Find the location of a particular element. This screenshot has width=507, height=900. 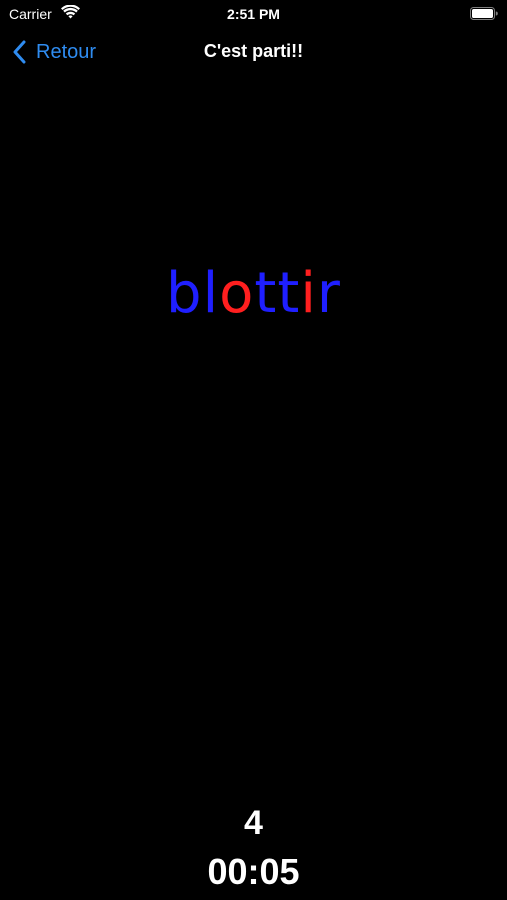

battery-icon is located at coordinates (484, 13).